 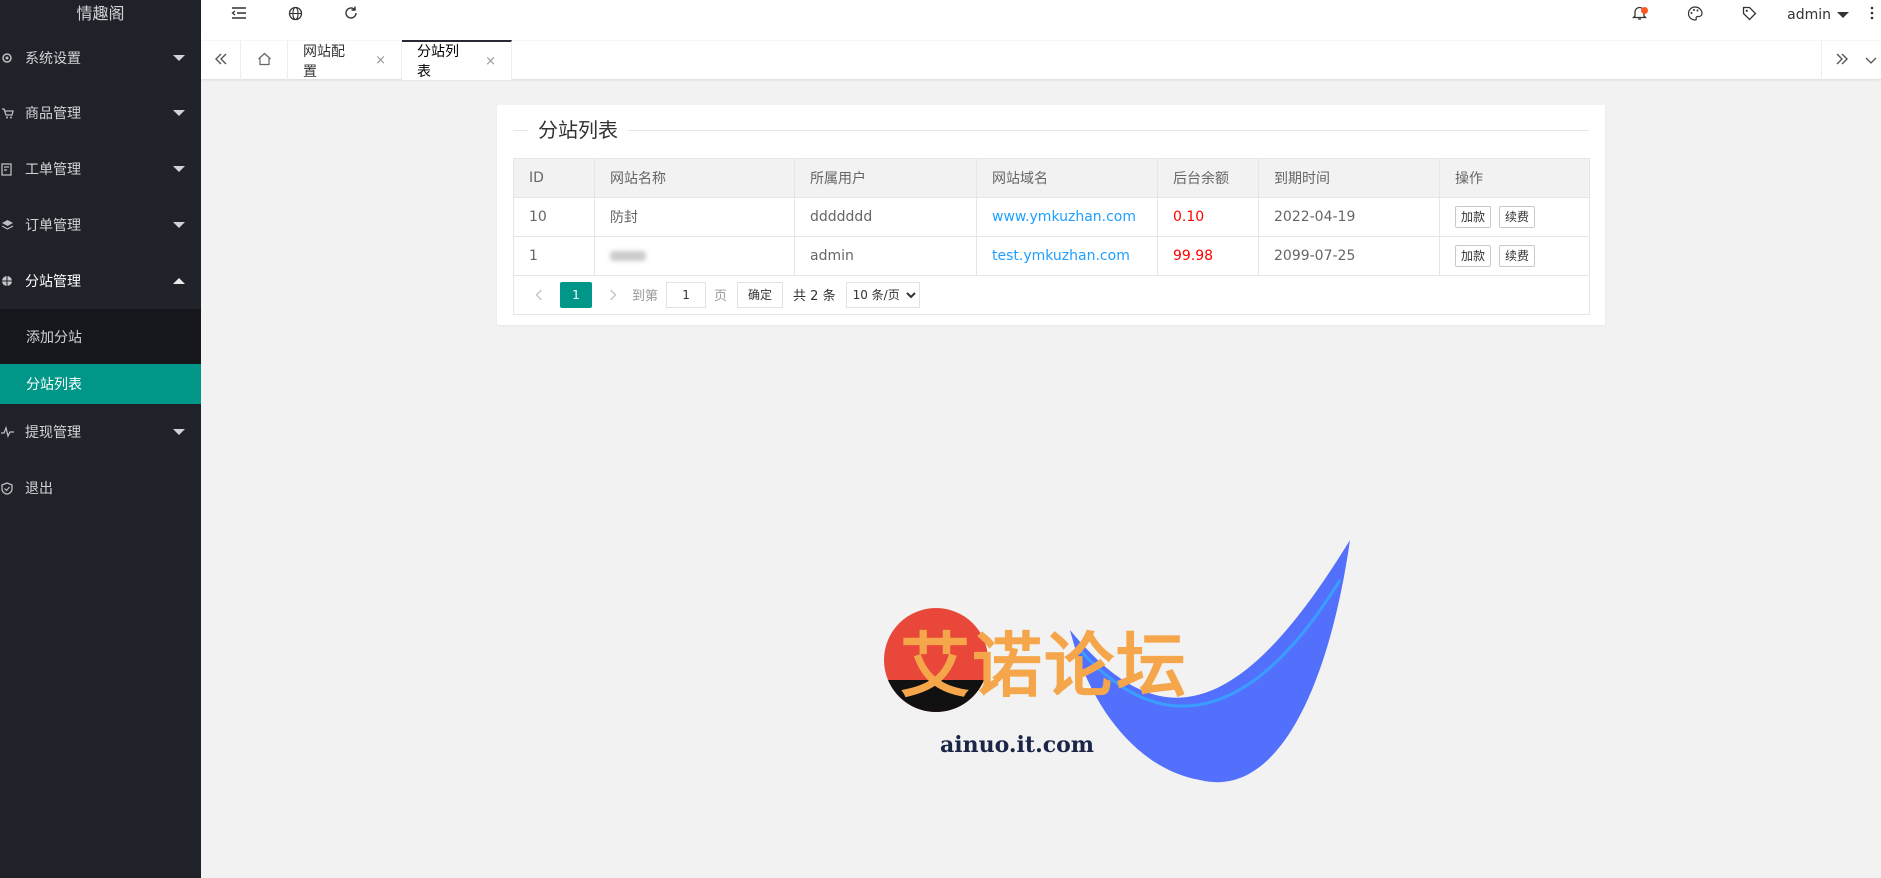 I want to click on current-page: 1, so click(x=576, y=294).